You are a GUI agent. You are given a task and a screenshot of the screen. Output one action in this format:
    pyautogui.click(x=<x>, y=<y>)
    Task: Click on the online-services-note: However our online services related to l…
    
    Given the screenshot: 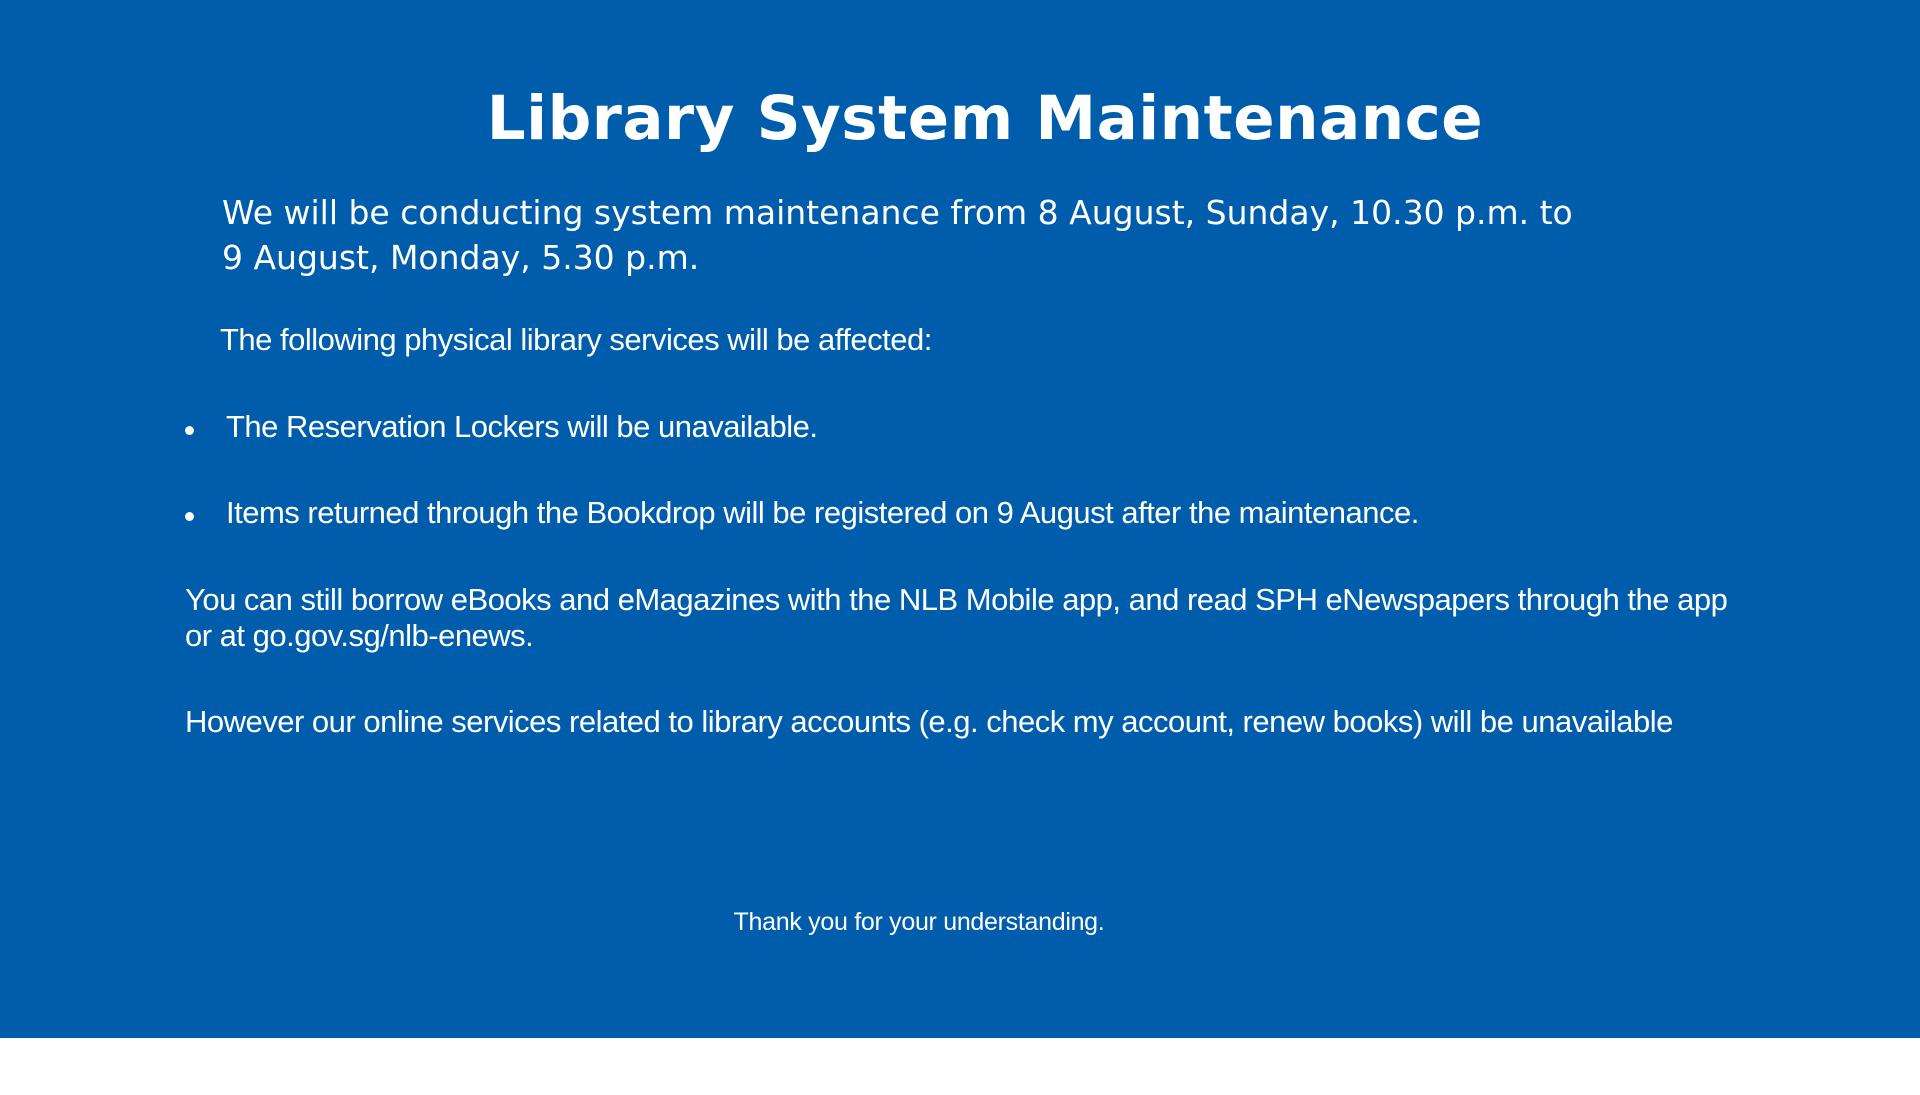 What is the action you would take?
    pyautogui.click(x=929, y=721)
    